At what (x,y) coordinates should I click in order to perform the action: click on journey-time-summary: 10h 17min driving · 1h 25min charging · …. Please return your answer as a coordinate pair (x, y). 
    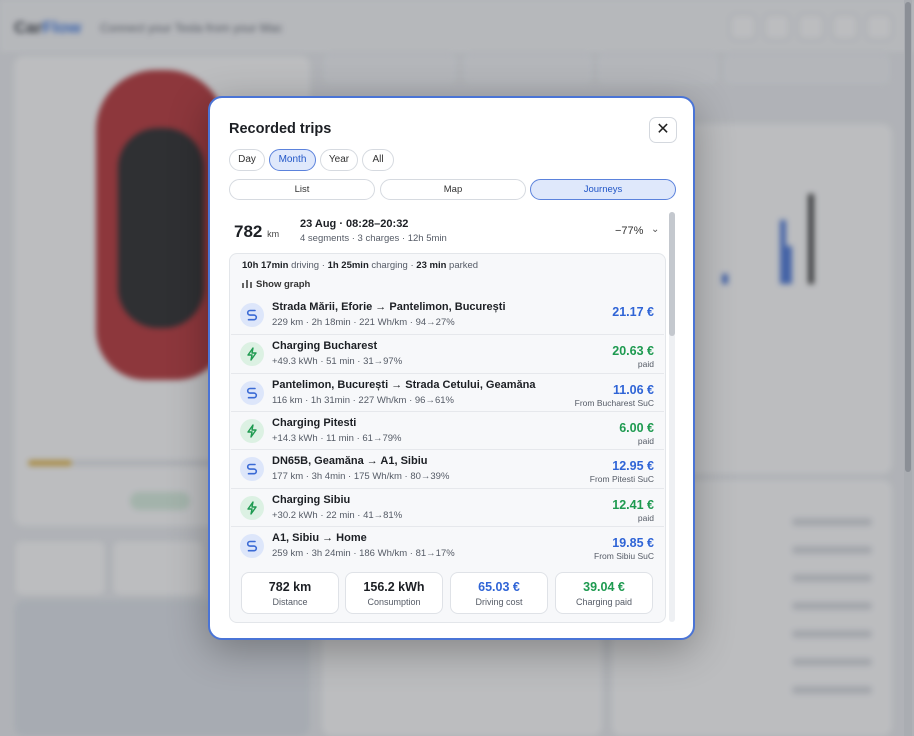
    Looking at the image, I should click on (360, 265).